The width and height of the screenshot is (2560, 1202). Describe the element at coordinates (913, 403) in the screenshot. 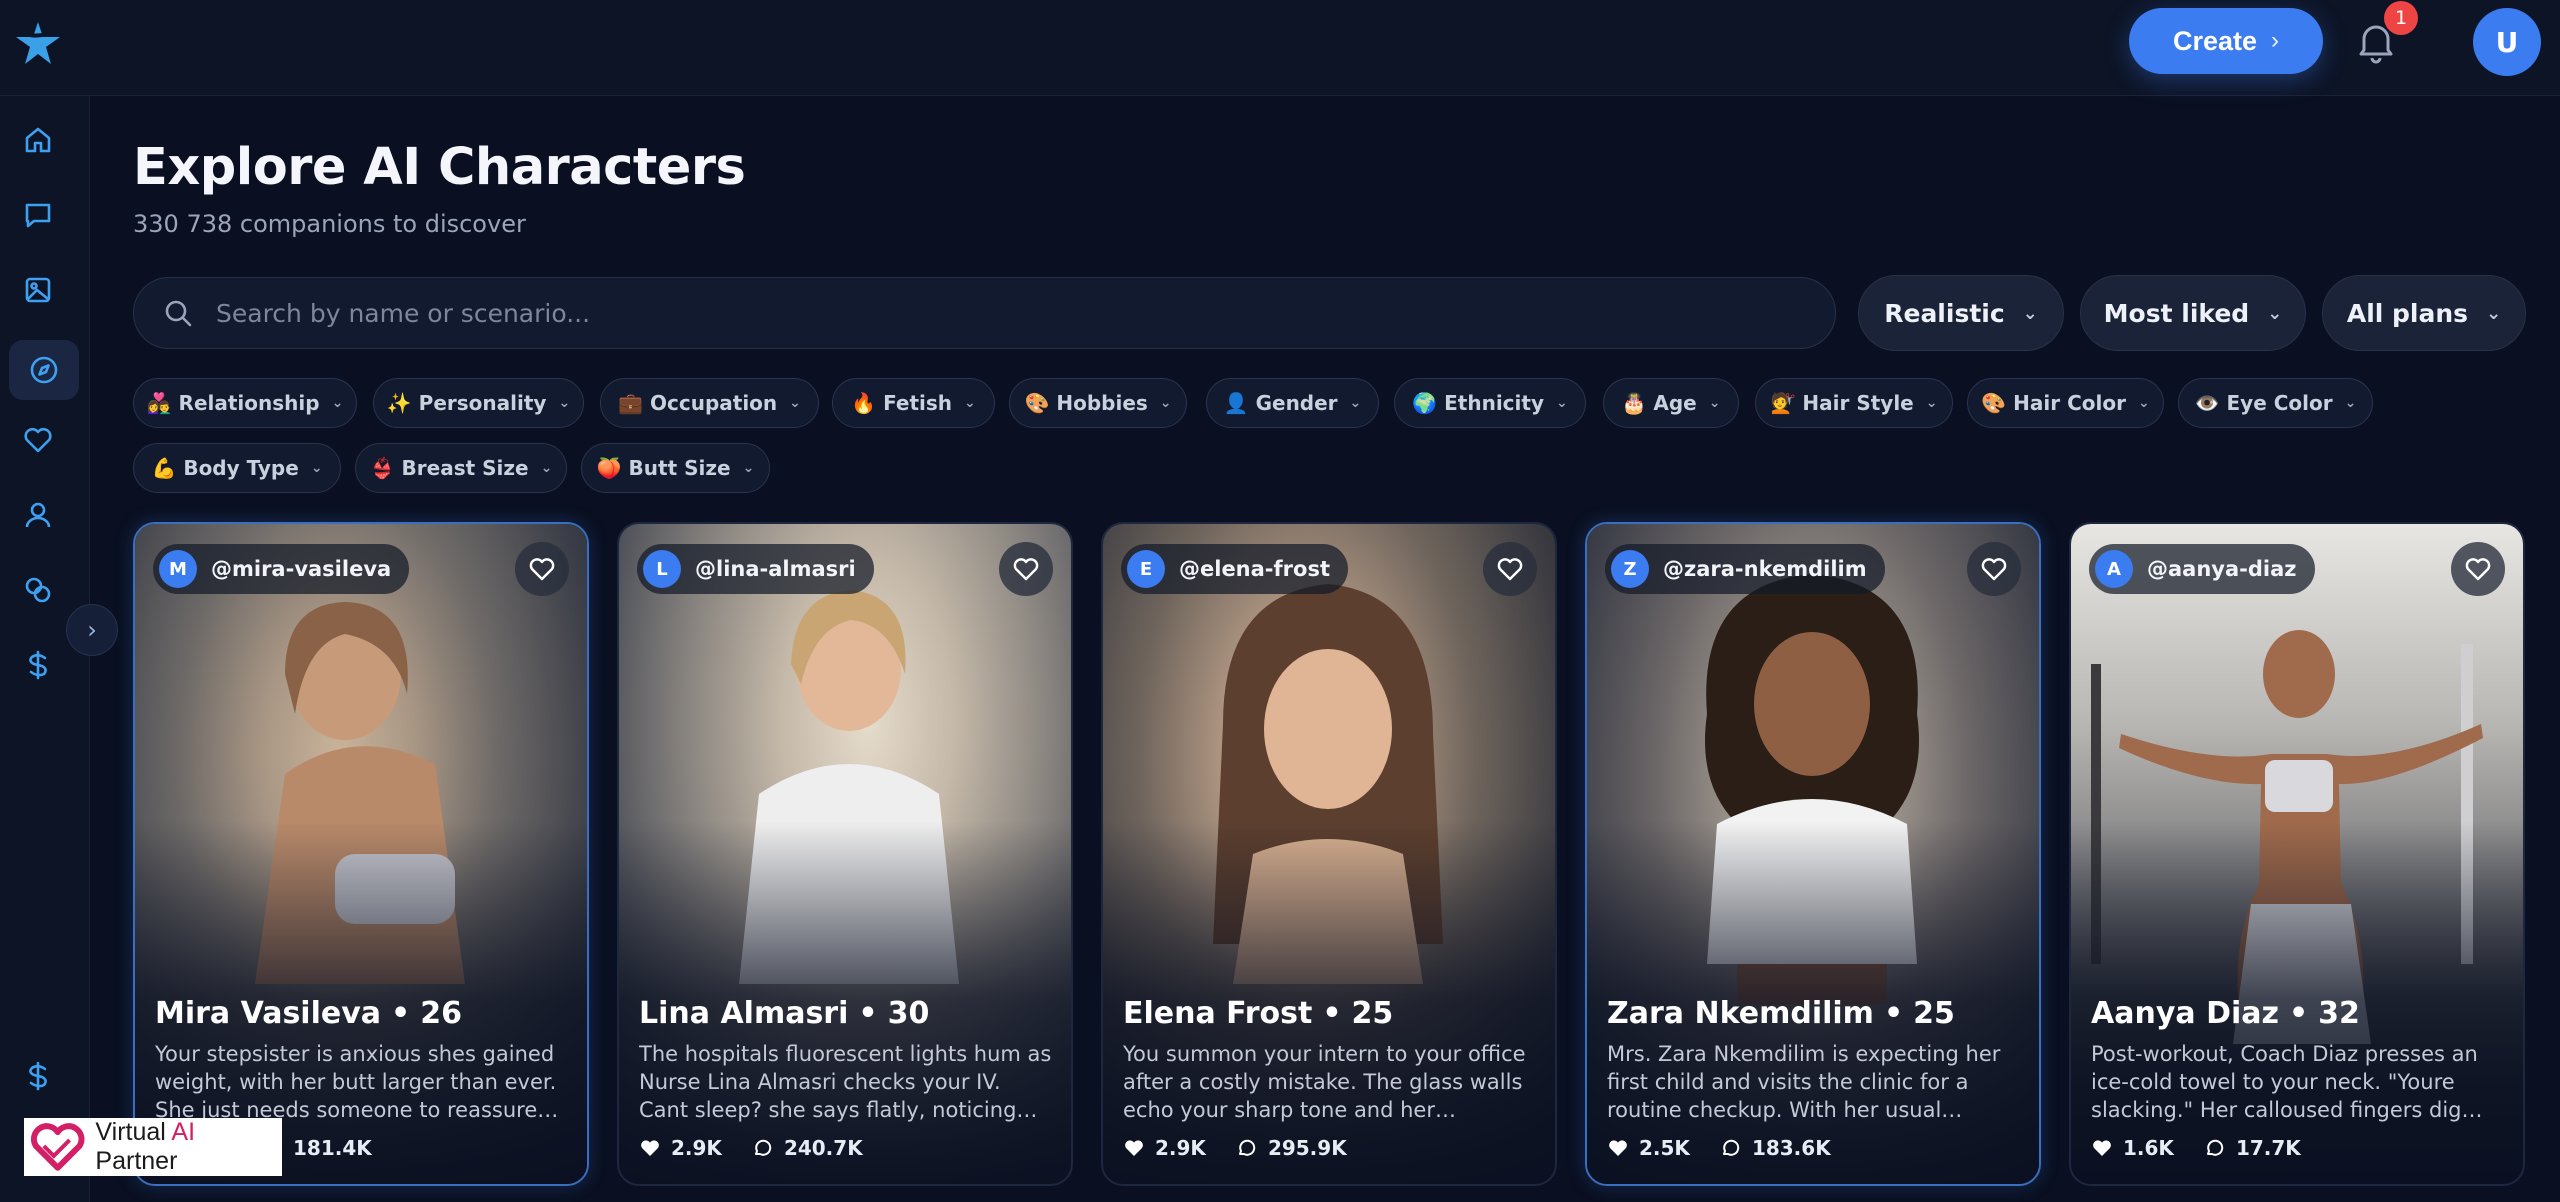

I see `chip-fetish: 🔥 Fetish ⌄` at that location.